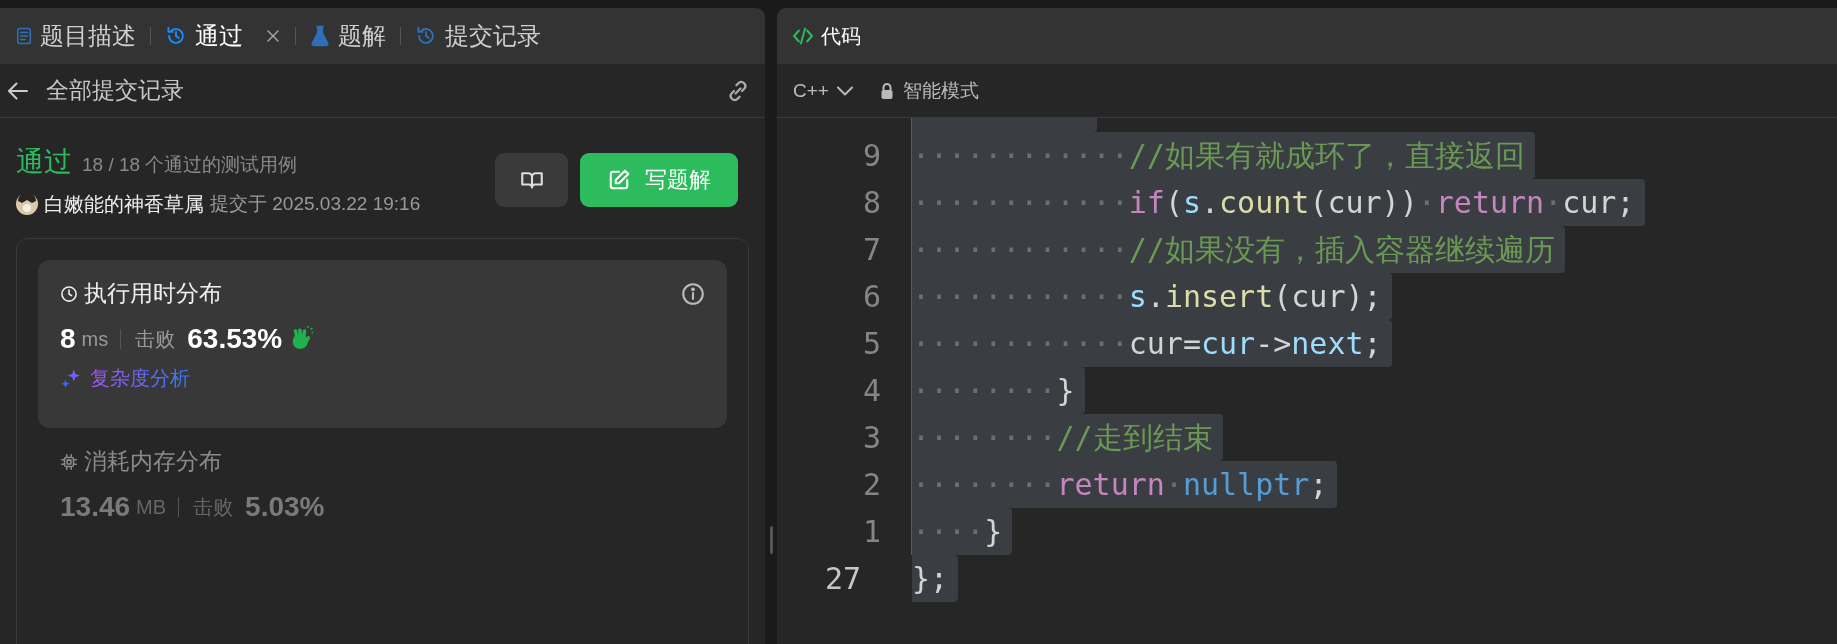 This screenshot has height=644, width=1837. I want to click on edit-icon, so click(619, 180).